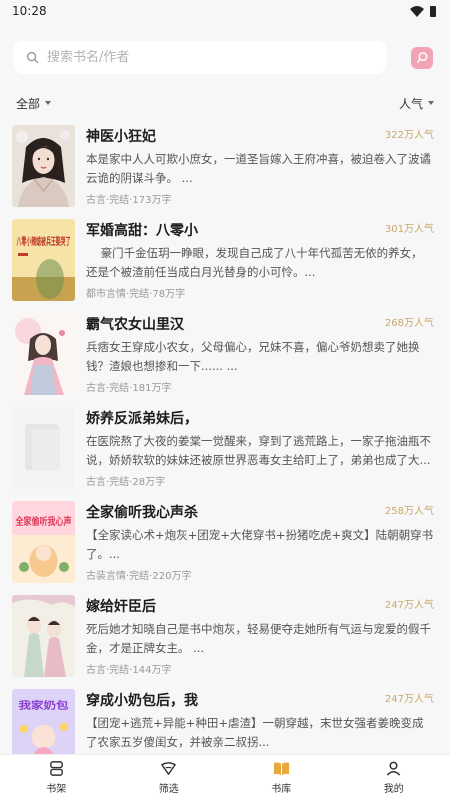  What do you see at coordinates (225, 103) in the screenshot?
I see `filter-row: 全部 人气` at bounding box center [225, 103].